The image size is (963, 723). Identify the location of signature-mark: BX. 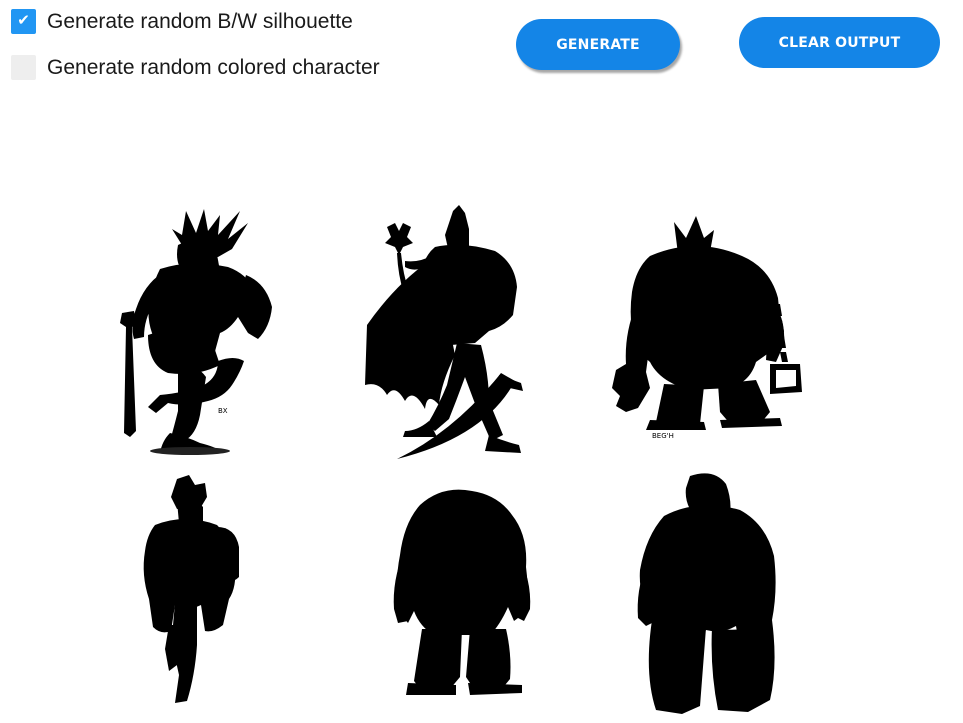
(223, 411).